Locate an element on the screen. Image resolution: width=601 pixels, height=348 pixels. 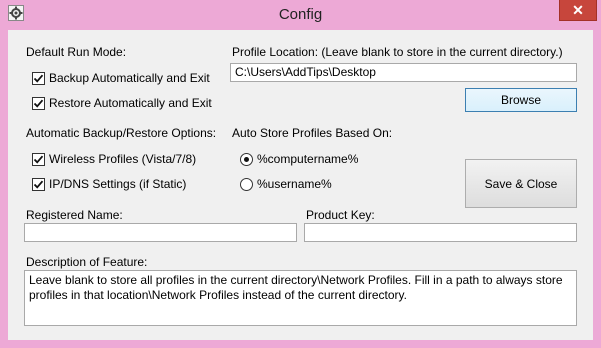
backup-auto-label: Backup Automatically and Exit is located at coordinates (129, 78).